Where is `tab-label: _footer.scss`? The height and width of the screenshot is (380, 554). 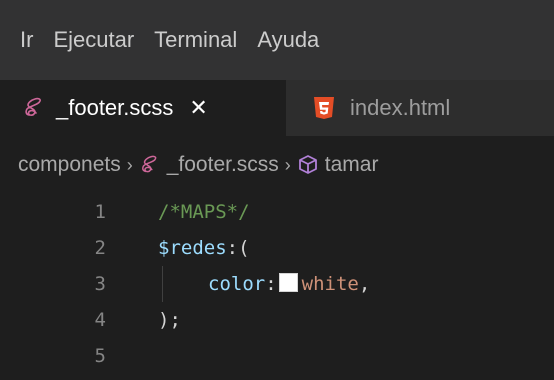
tab-label: _footer.scss is located at coordinates (115, 107).